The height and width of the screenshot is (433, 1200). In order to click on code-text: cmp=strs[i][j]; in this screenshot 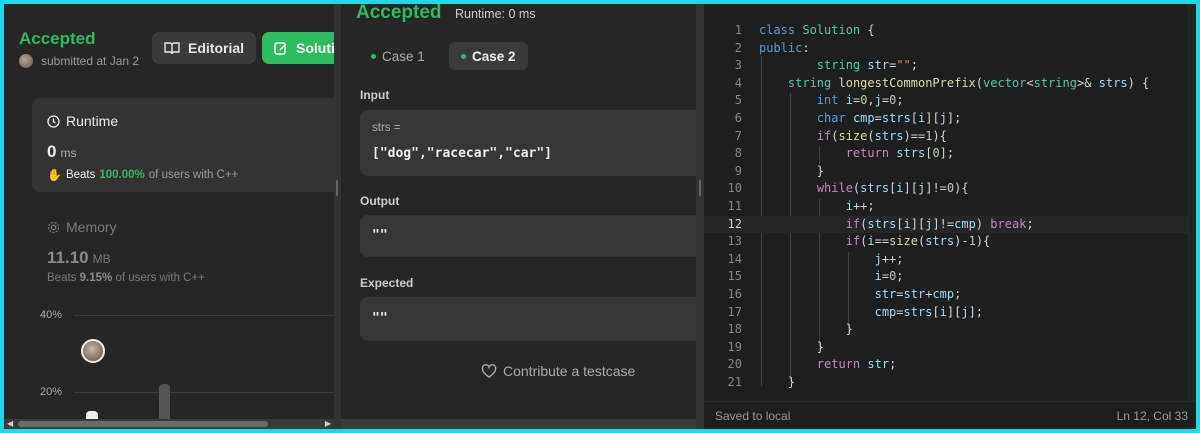, I will do `click(871, 313)`.